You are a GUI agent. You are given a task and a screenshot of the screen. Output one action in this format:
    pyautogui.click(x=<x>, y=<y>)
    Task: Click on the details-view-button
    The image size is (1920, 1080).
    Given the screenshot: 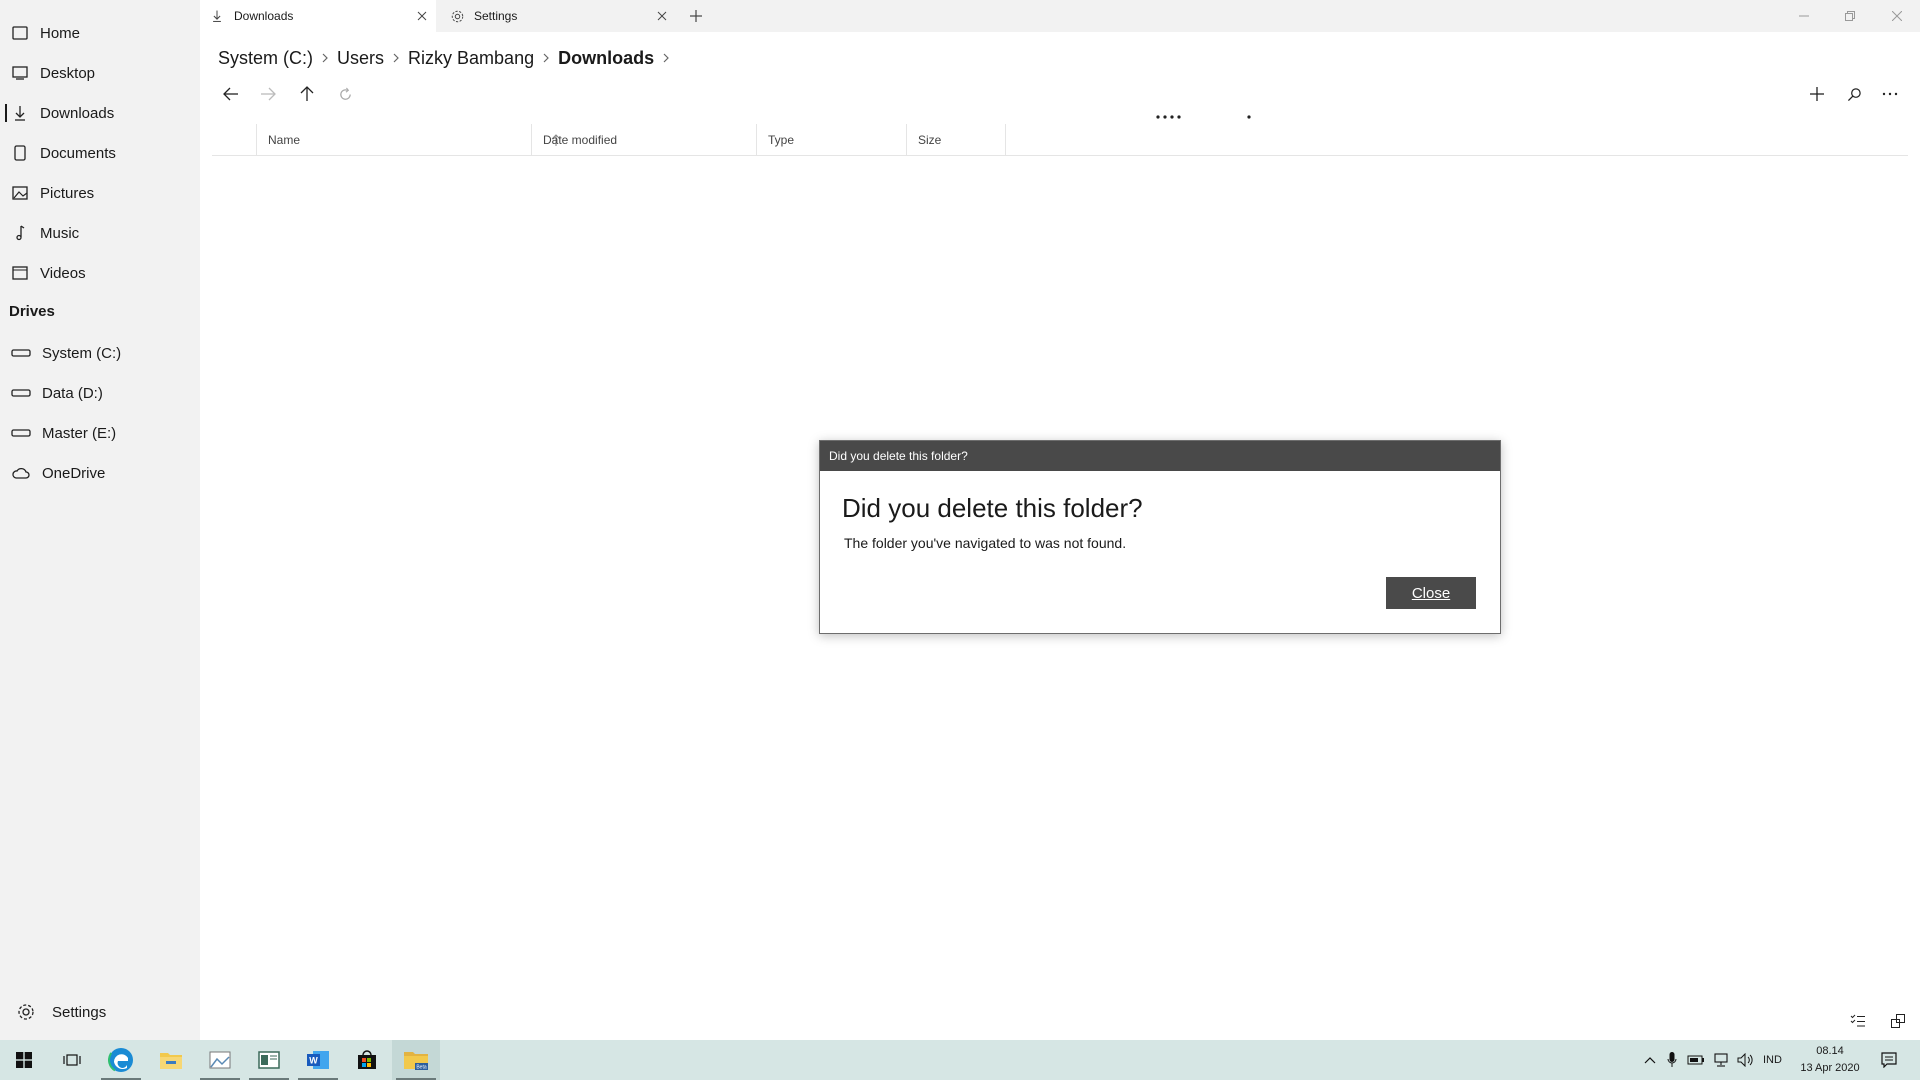 What is the action you would take?
    pyautogui.click(x=1858, y=1021)
    